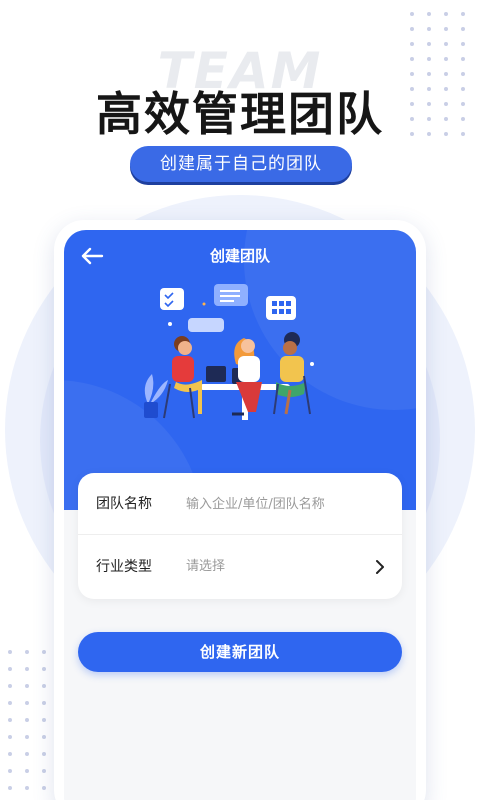 Image resolution: width=480 pixels, height=800 pixels. I want to click on industry-type-row: 行业类型 请选择, so click(240, 567).